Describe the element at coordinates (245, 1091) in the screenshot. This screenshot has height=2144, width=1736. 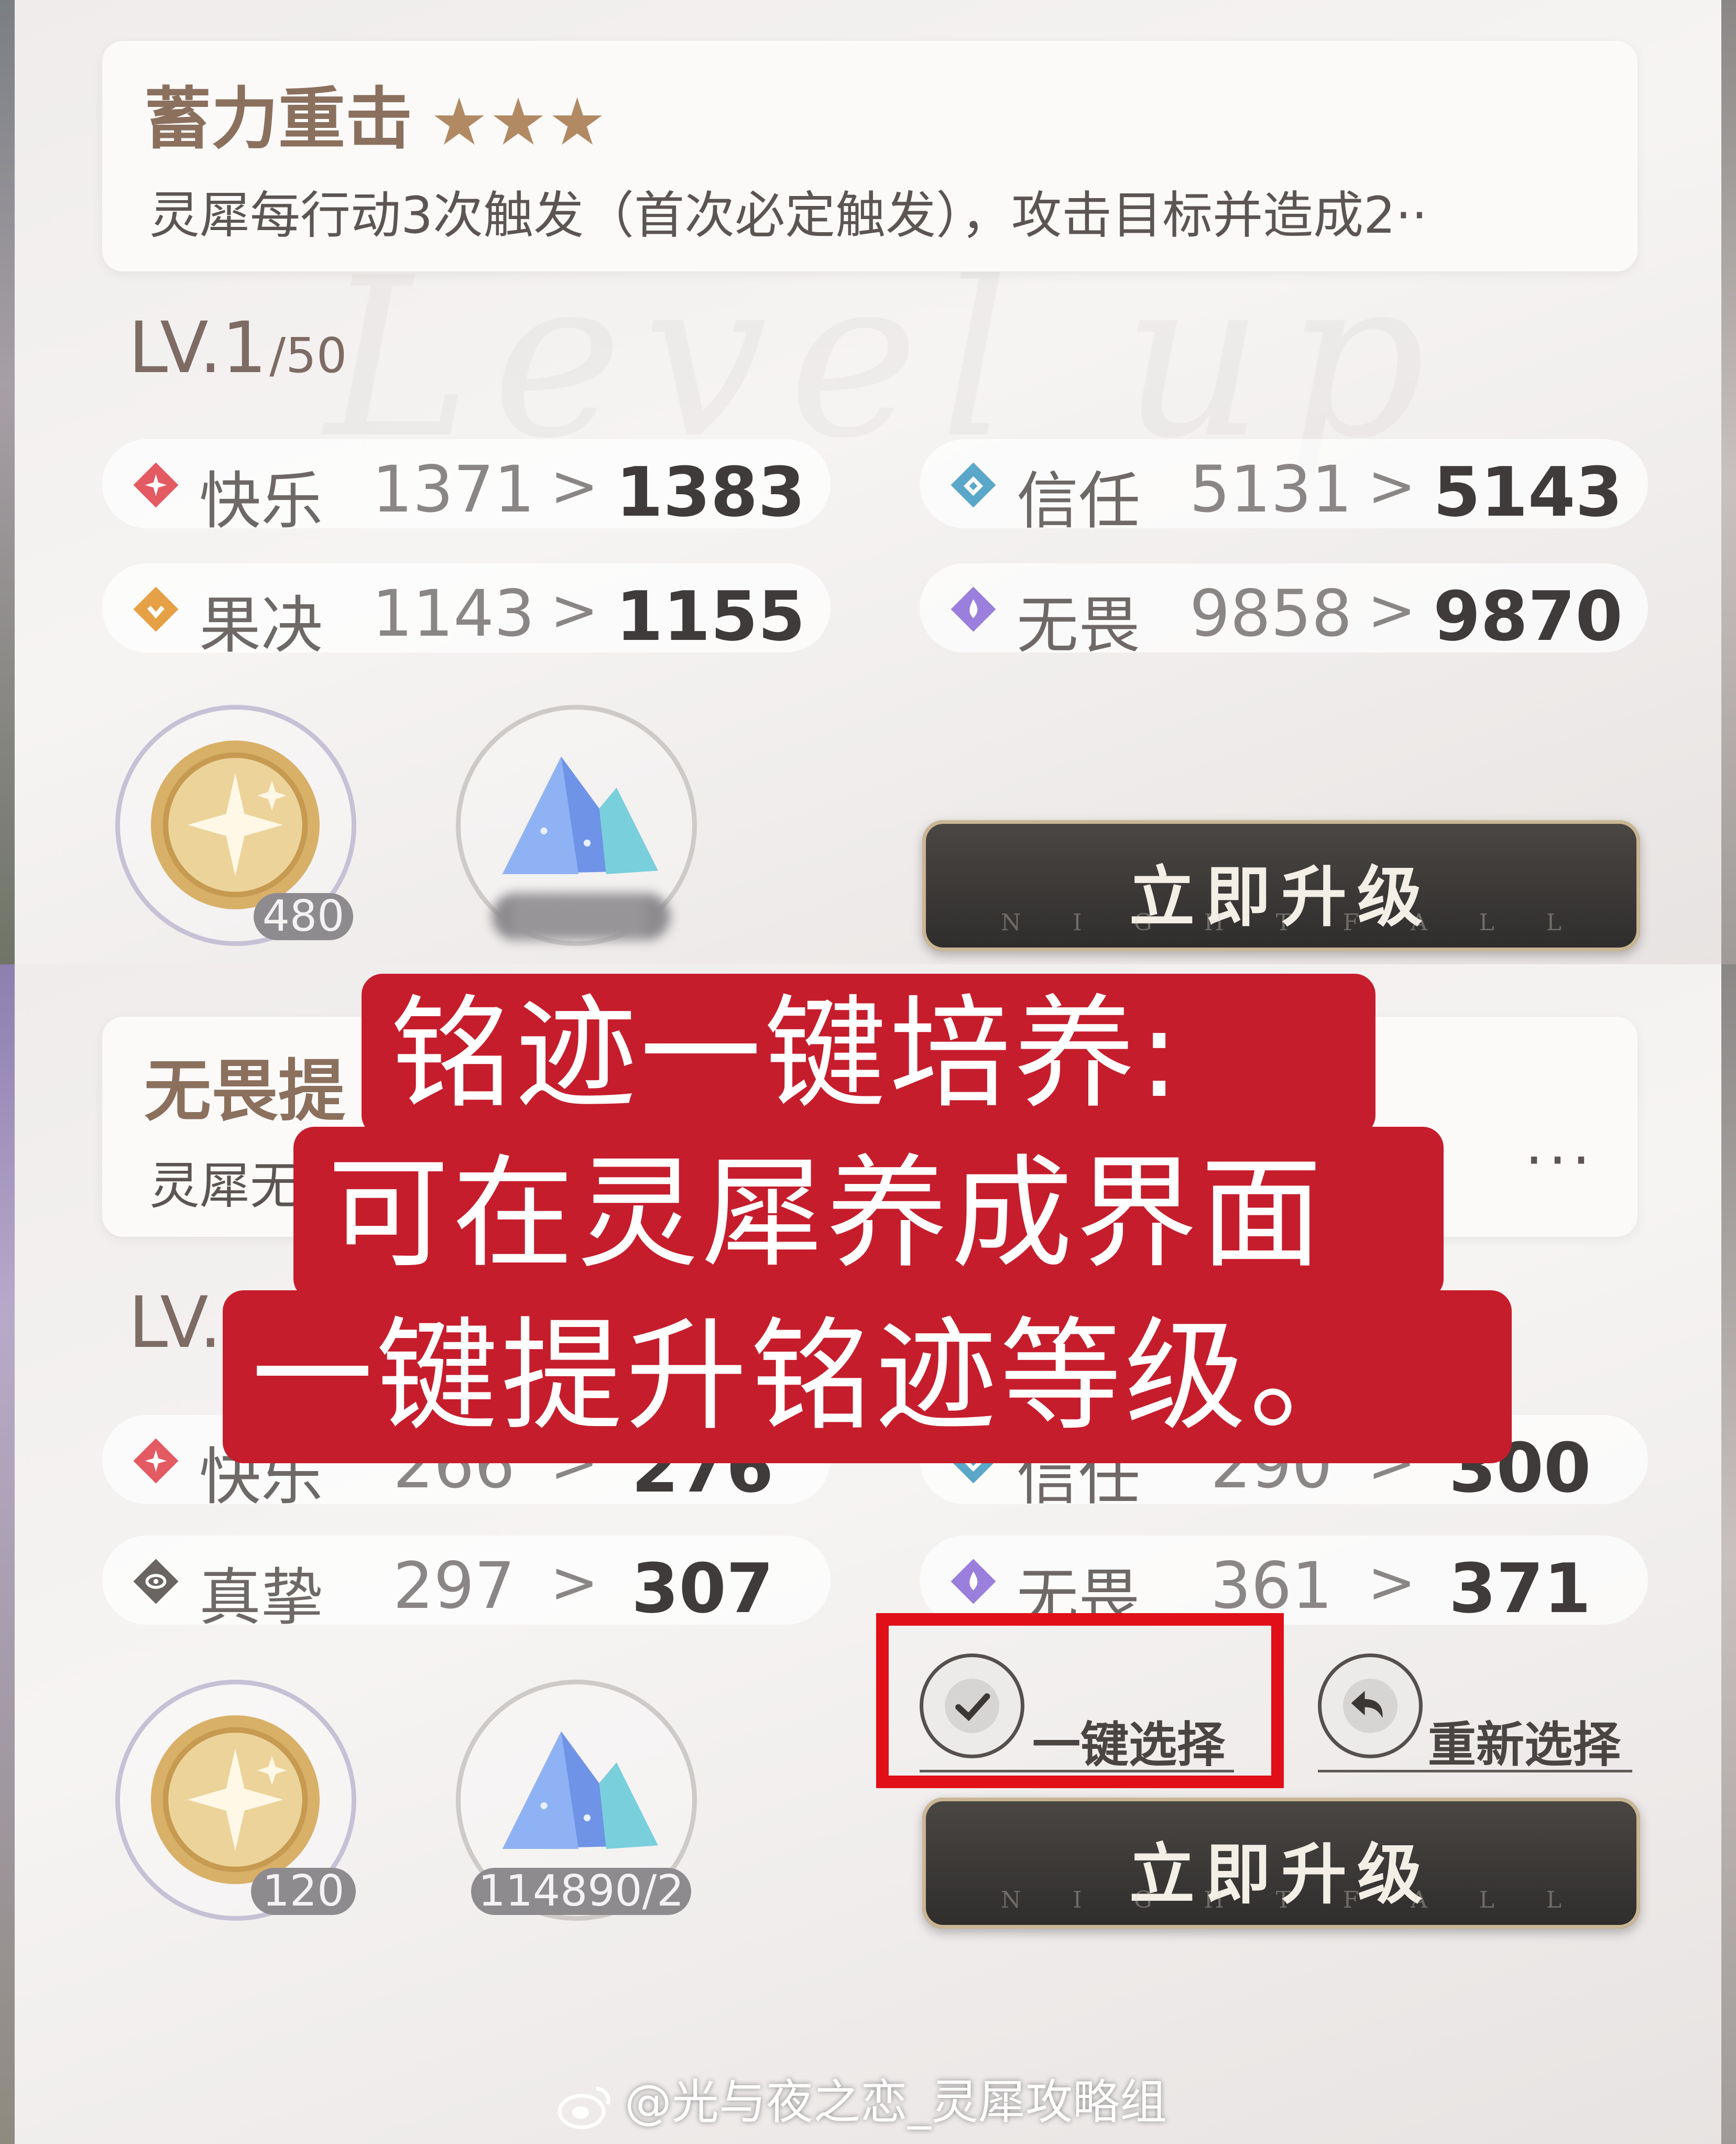
I see `skill-name: 无畏提` at that location.